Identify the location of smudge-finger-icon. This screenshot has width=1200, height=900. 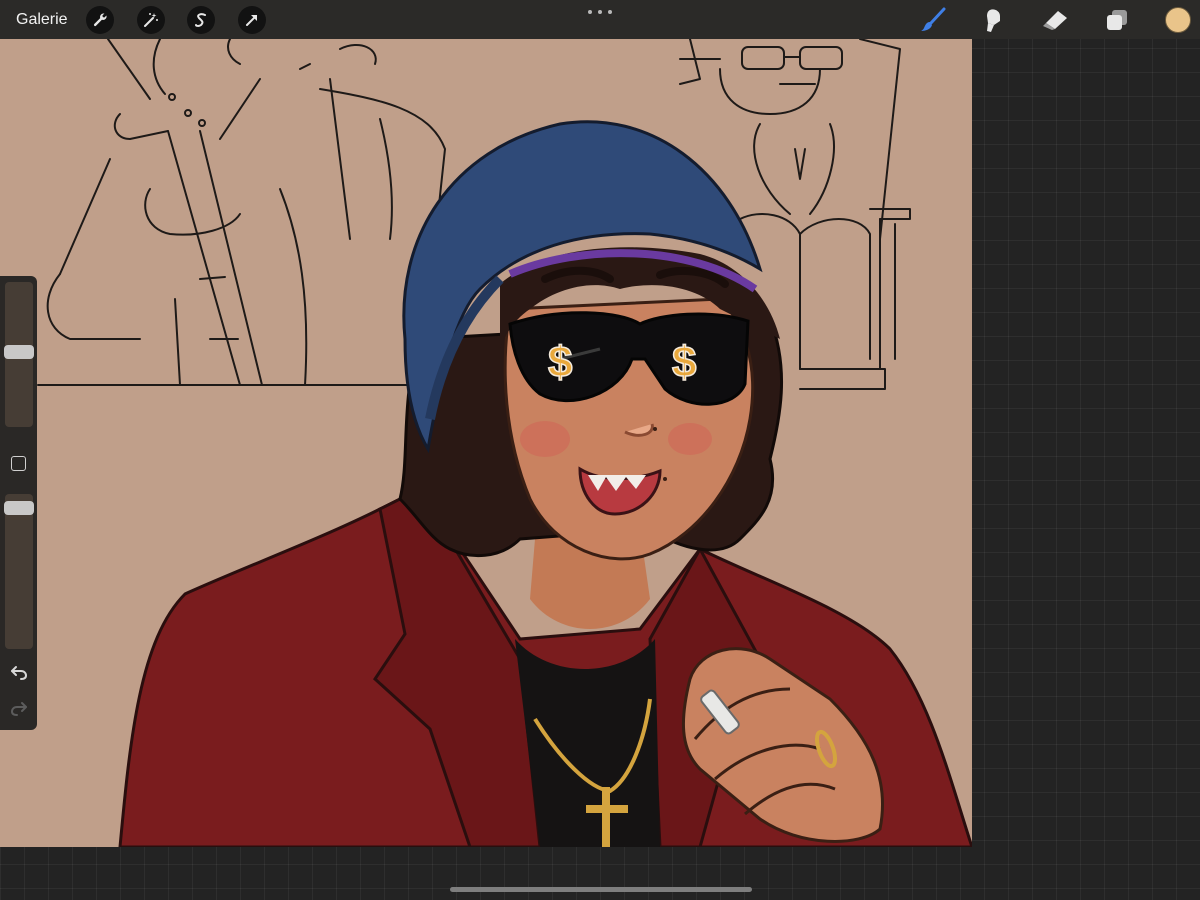
(993, 20).